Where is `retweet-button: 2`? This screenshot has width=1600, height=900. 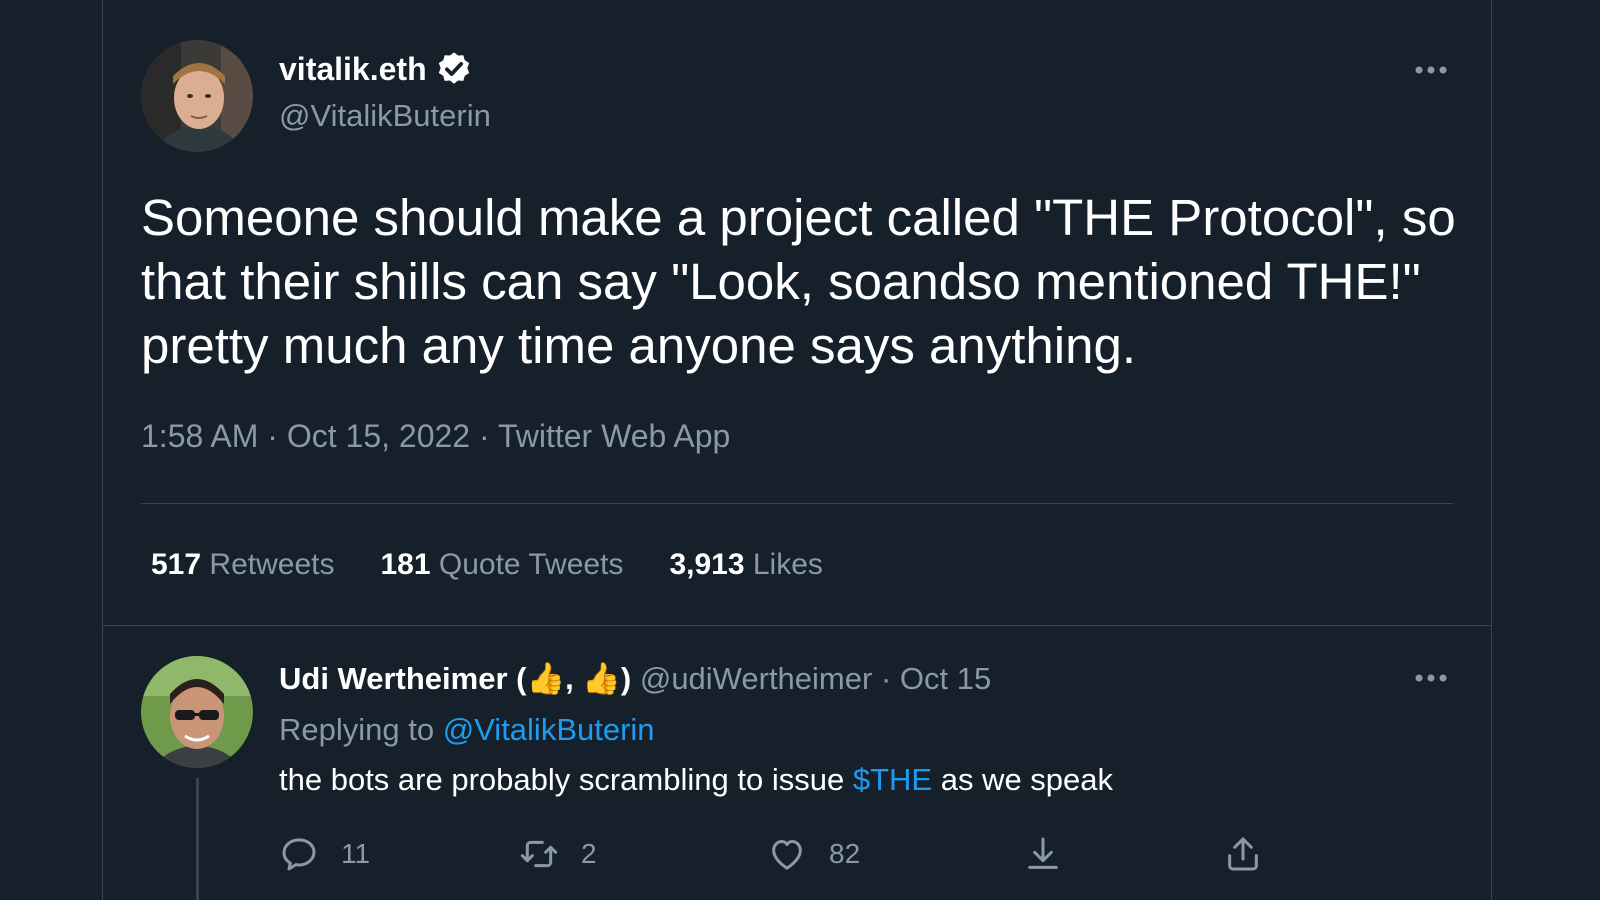 retweet-button: 2 is located at coordinates (558, 854).